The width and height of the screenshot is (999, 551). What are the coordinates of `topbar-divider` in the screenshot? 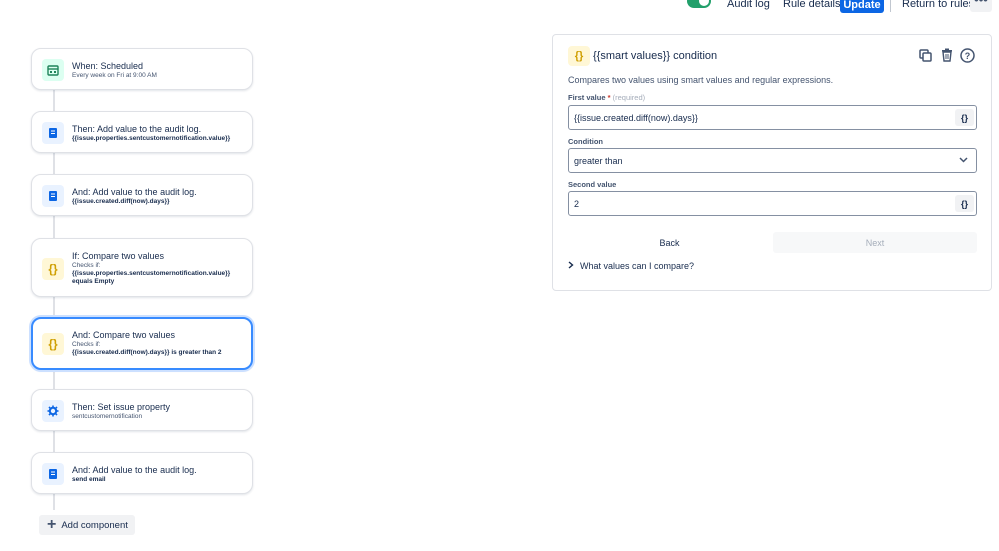 It's located at (890, 6).